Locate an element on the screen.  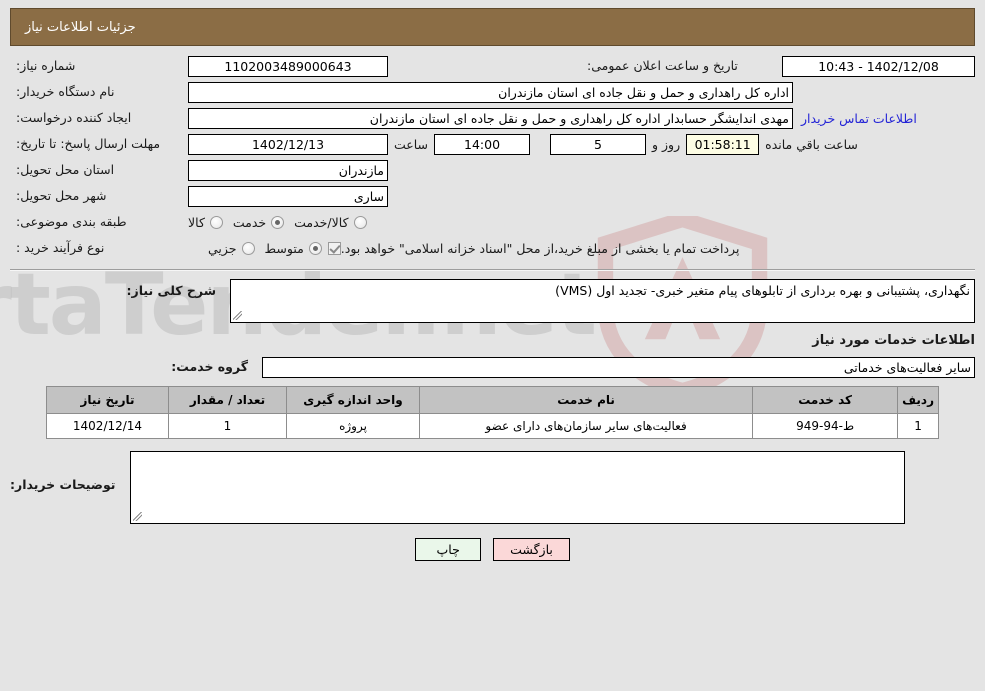
remaining-days-value: 5 is located at coordinates (598, 144).